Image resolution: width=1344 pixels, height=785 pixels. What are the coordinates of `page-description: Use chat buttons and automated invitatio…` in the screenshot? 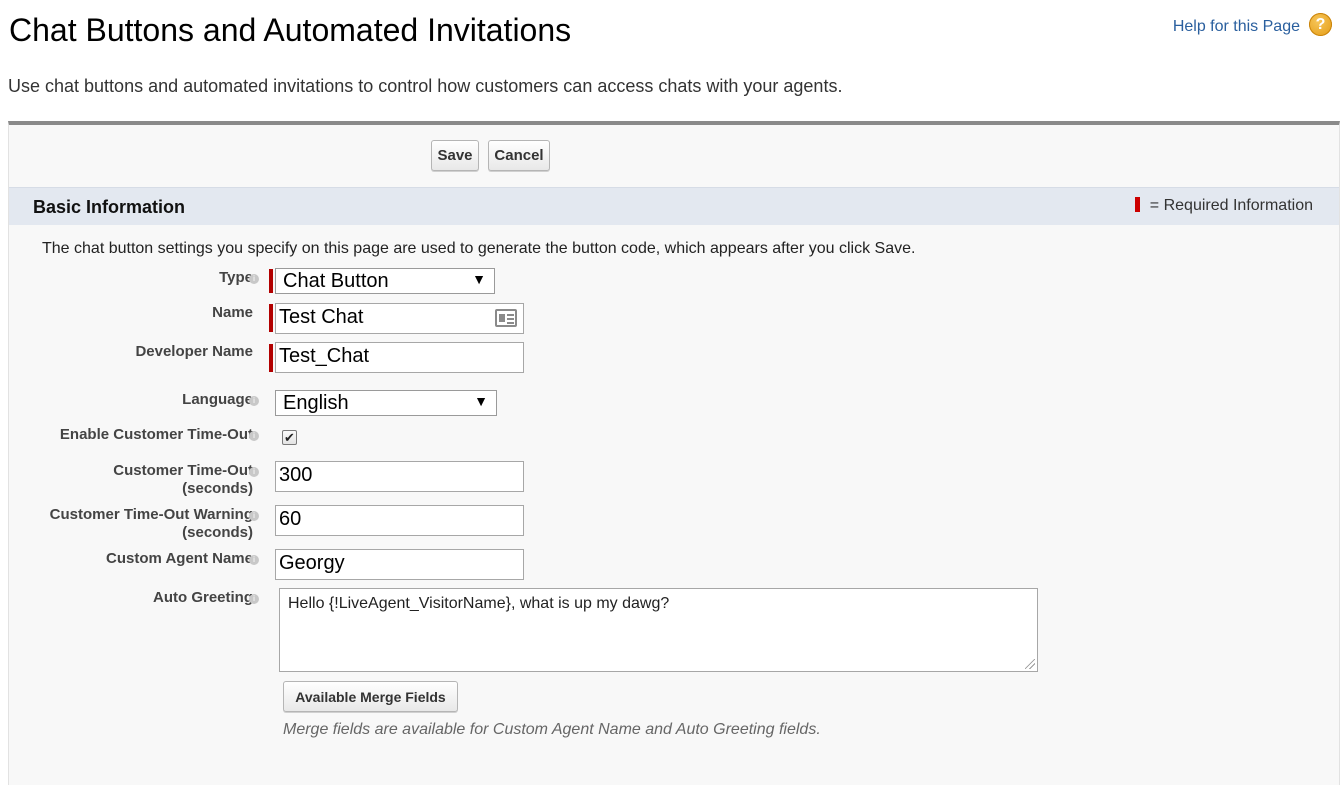 It's located at (425, 86).